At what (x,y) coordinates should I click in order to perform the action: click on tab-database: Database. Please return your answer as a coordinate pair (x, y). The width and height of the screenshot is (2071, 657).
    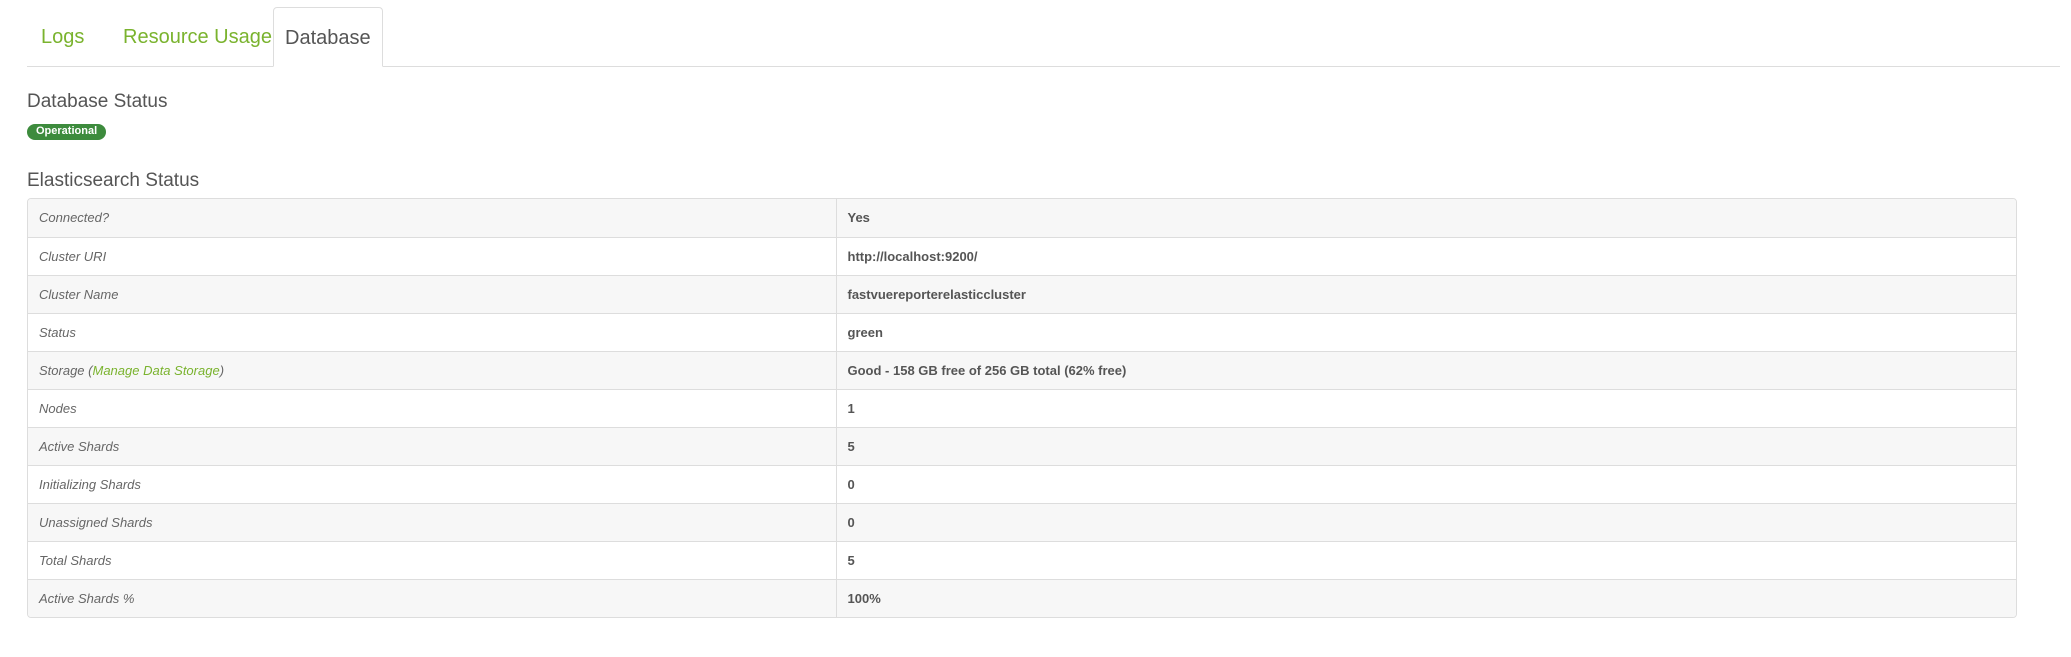
    Looking at the image, I should click on (328, 37).